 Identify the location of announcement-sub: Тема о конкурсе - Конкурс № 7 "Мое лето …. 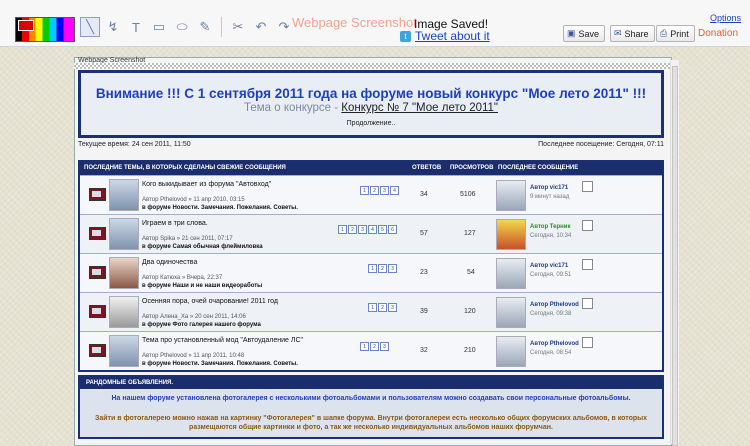
(371, 108).